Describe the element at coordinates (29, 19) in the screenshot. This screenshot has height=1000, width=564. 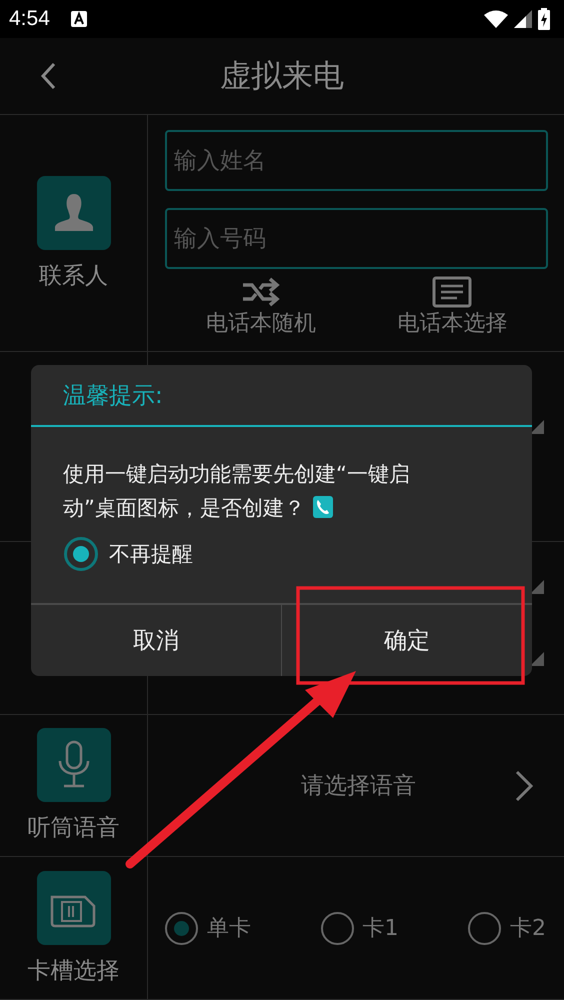
I see `status-time: 4:54` at that location.